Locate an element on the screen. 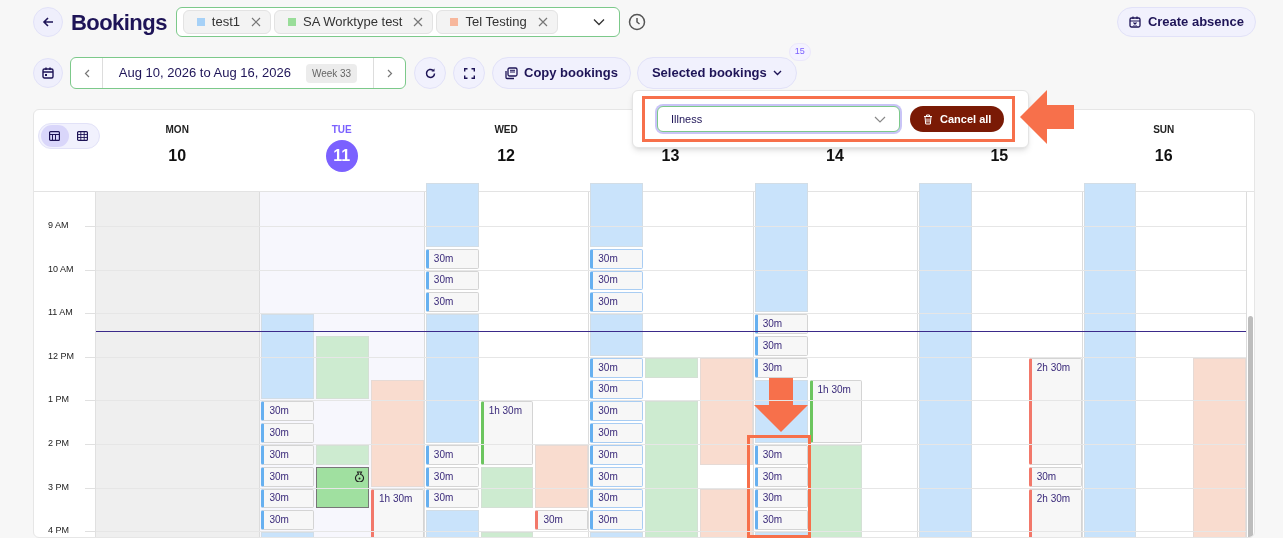 This screenshot has height=538, width=1283. trash-icon is located at coordinates (928, 119).